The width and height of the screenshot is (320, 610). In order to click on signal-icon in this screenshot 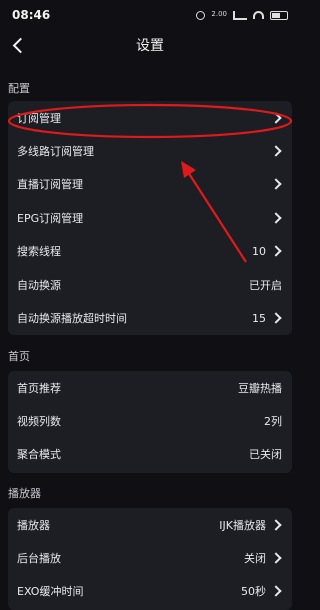, I will do `click(240, 15)`.